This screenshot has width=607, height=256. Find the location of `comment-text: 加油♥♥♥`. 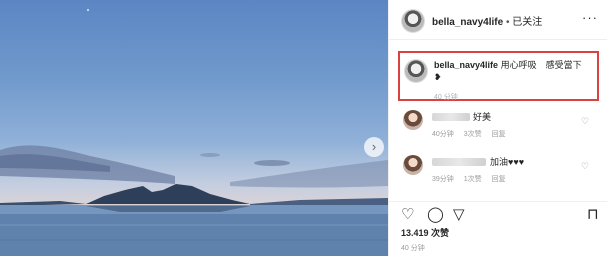

comment-text: 加油♥♥♥ is located at coordinates (507, 162).